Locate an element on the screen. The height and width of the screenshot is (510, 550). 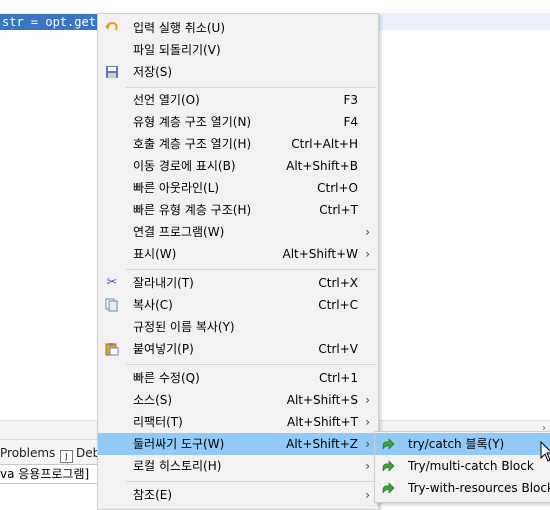
tab-problems-label: Problems is located at coordinates (28, 453).